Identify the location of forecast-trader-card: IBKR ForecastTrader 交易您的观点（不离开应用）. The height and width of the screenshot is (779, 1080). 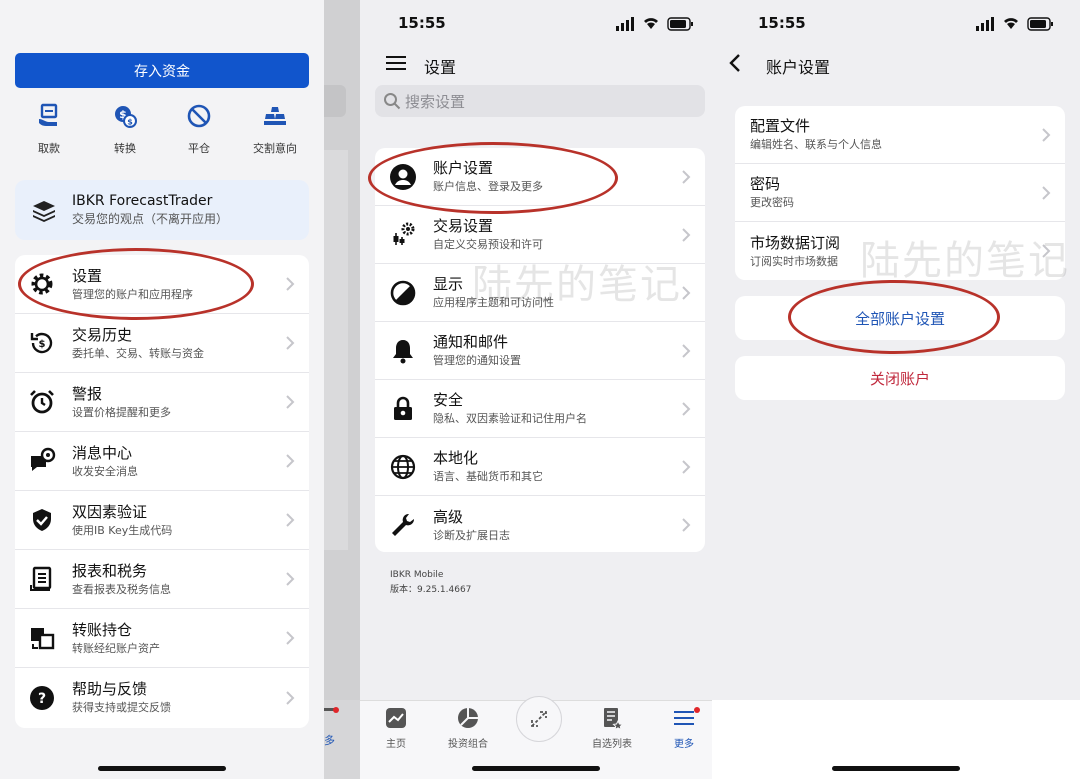
(162, 210).